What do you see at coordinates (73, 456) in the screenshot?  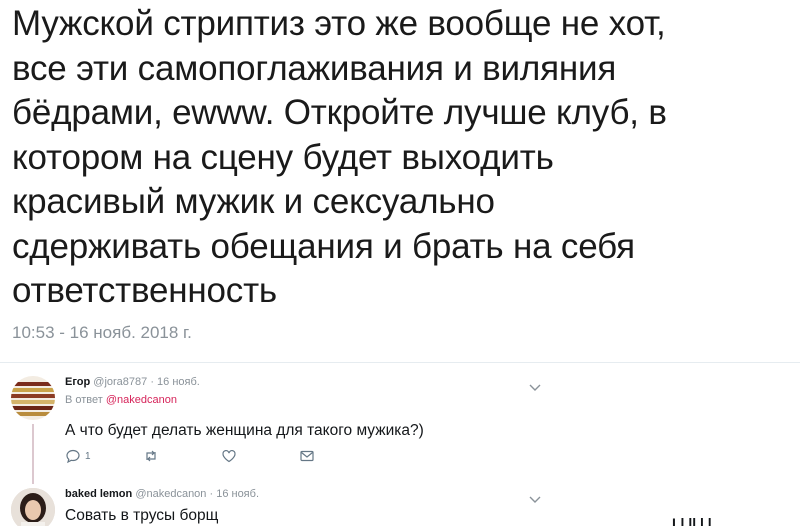 I see `reply-icon` at bounding box center [73, 456].